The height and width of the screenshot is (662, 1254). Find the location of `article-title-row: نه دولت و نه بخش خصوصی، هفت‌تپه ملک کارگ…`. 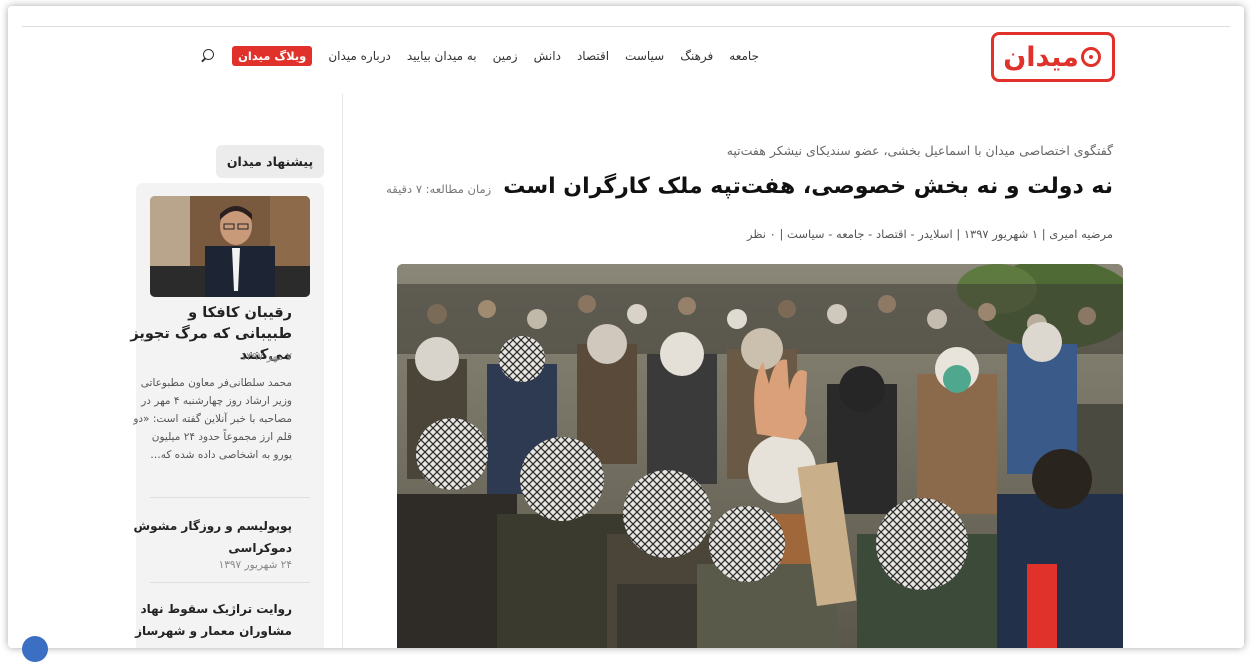

article-title-row: نه دولت و نه بخش خصوصی، هفت‌تپه ملک کارگ… is located at coordinates (749, 186).